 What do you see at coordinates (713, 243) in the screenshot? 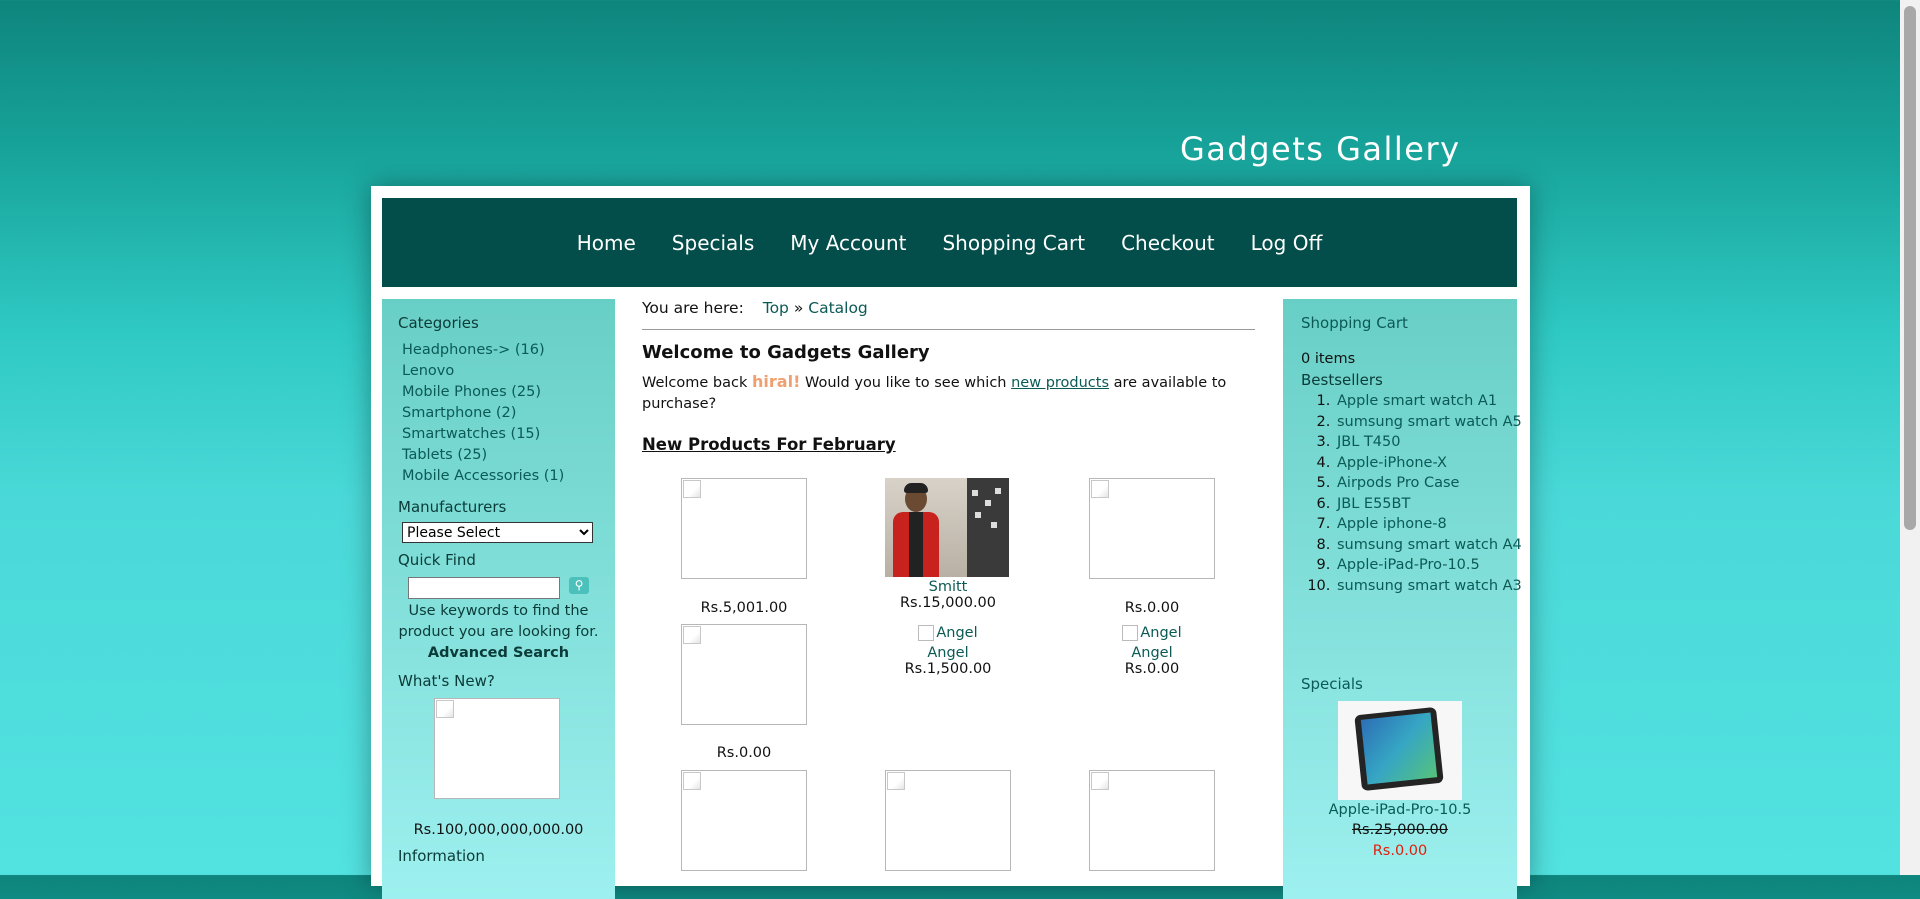
I see `nav-specials: Specials` at bounding box center [713, 243].